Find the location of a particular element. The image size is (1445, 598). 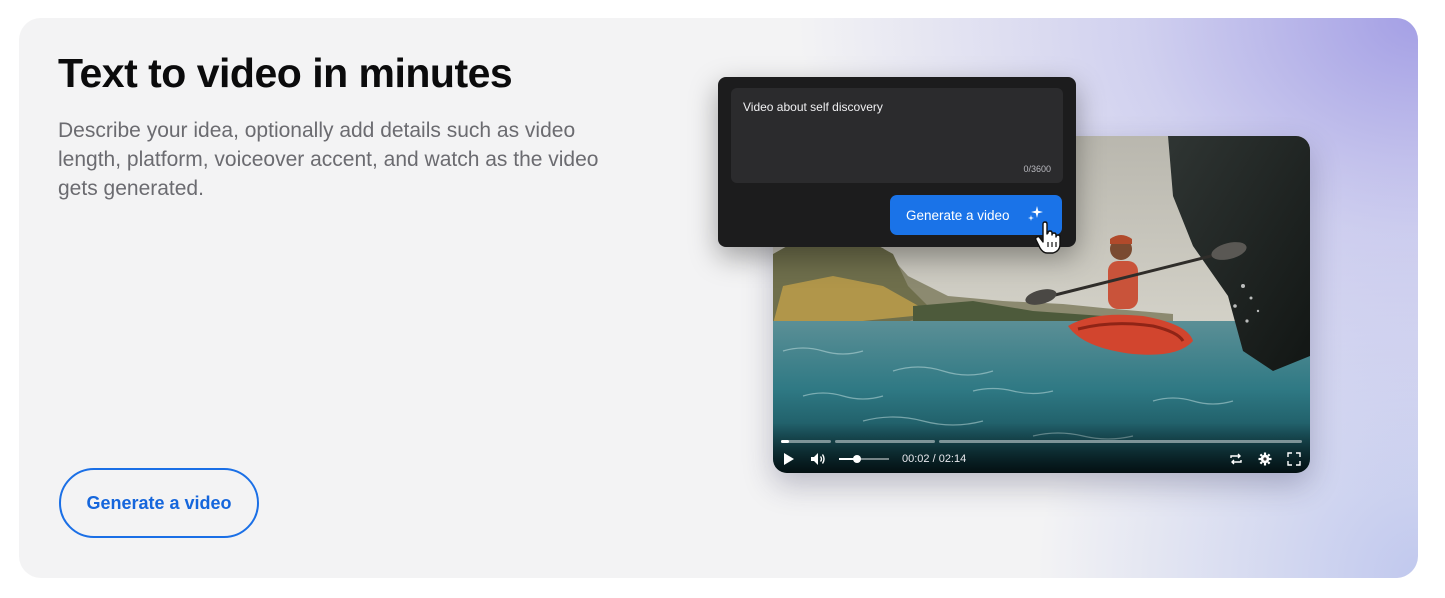

generate-video-button: Generate a video is located at coordinates (159, 503).